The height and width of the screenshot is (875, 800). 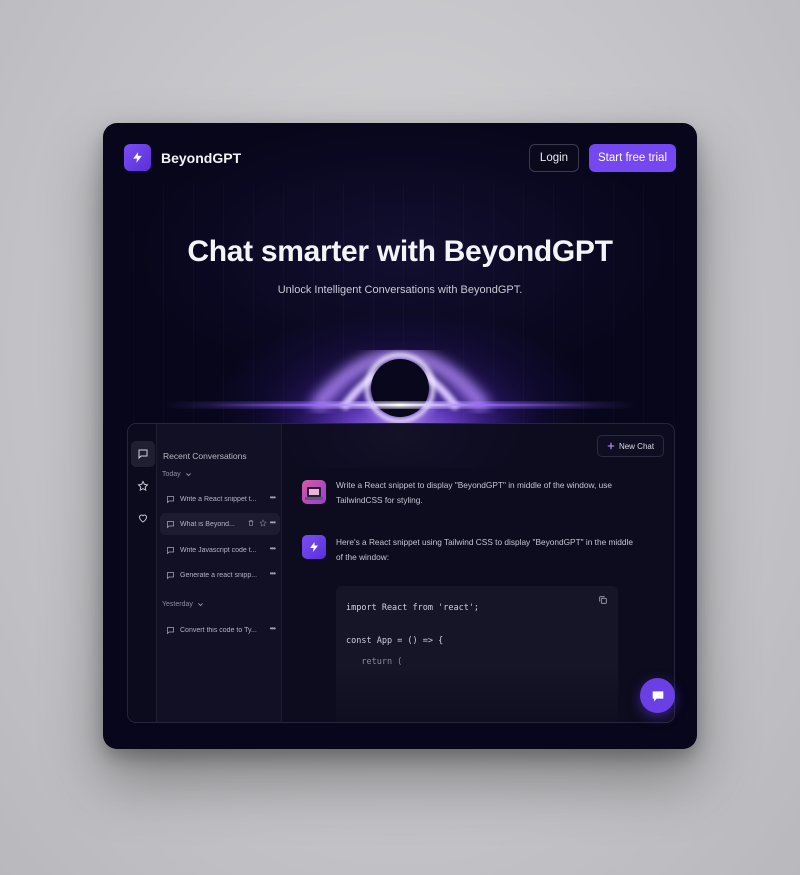 I want to click on brand-name: BeyondGPT, so click(x=201, y=158).